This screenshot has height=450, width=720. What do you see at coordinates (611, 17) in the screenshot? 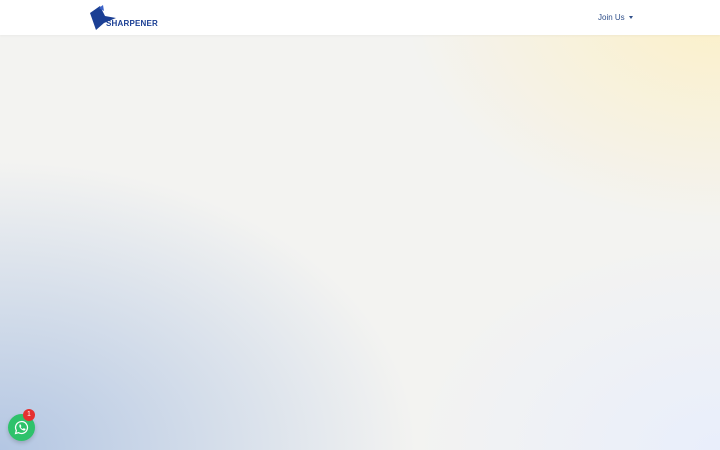
I see `join-us-label: Join Us` at bounding box center [611, 17].